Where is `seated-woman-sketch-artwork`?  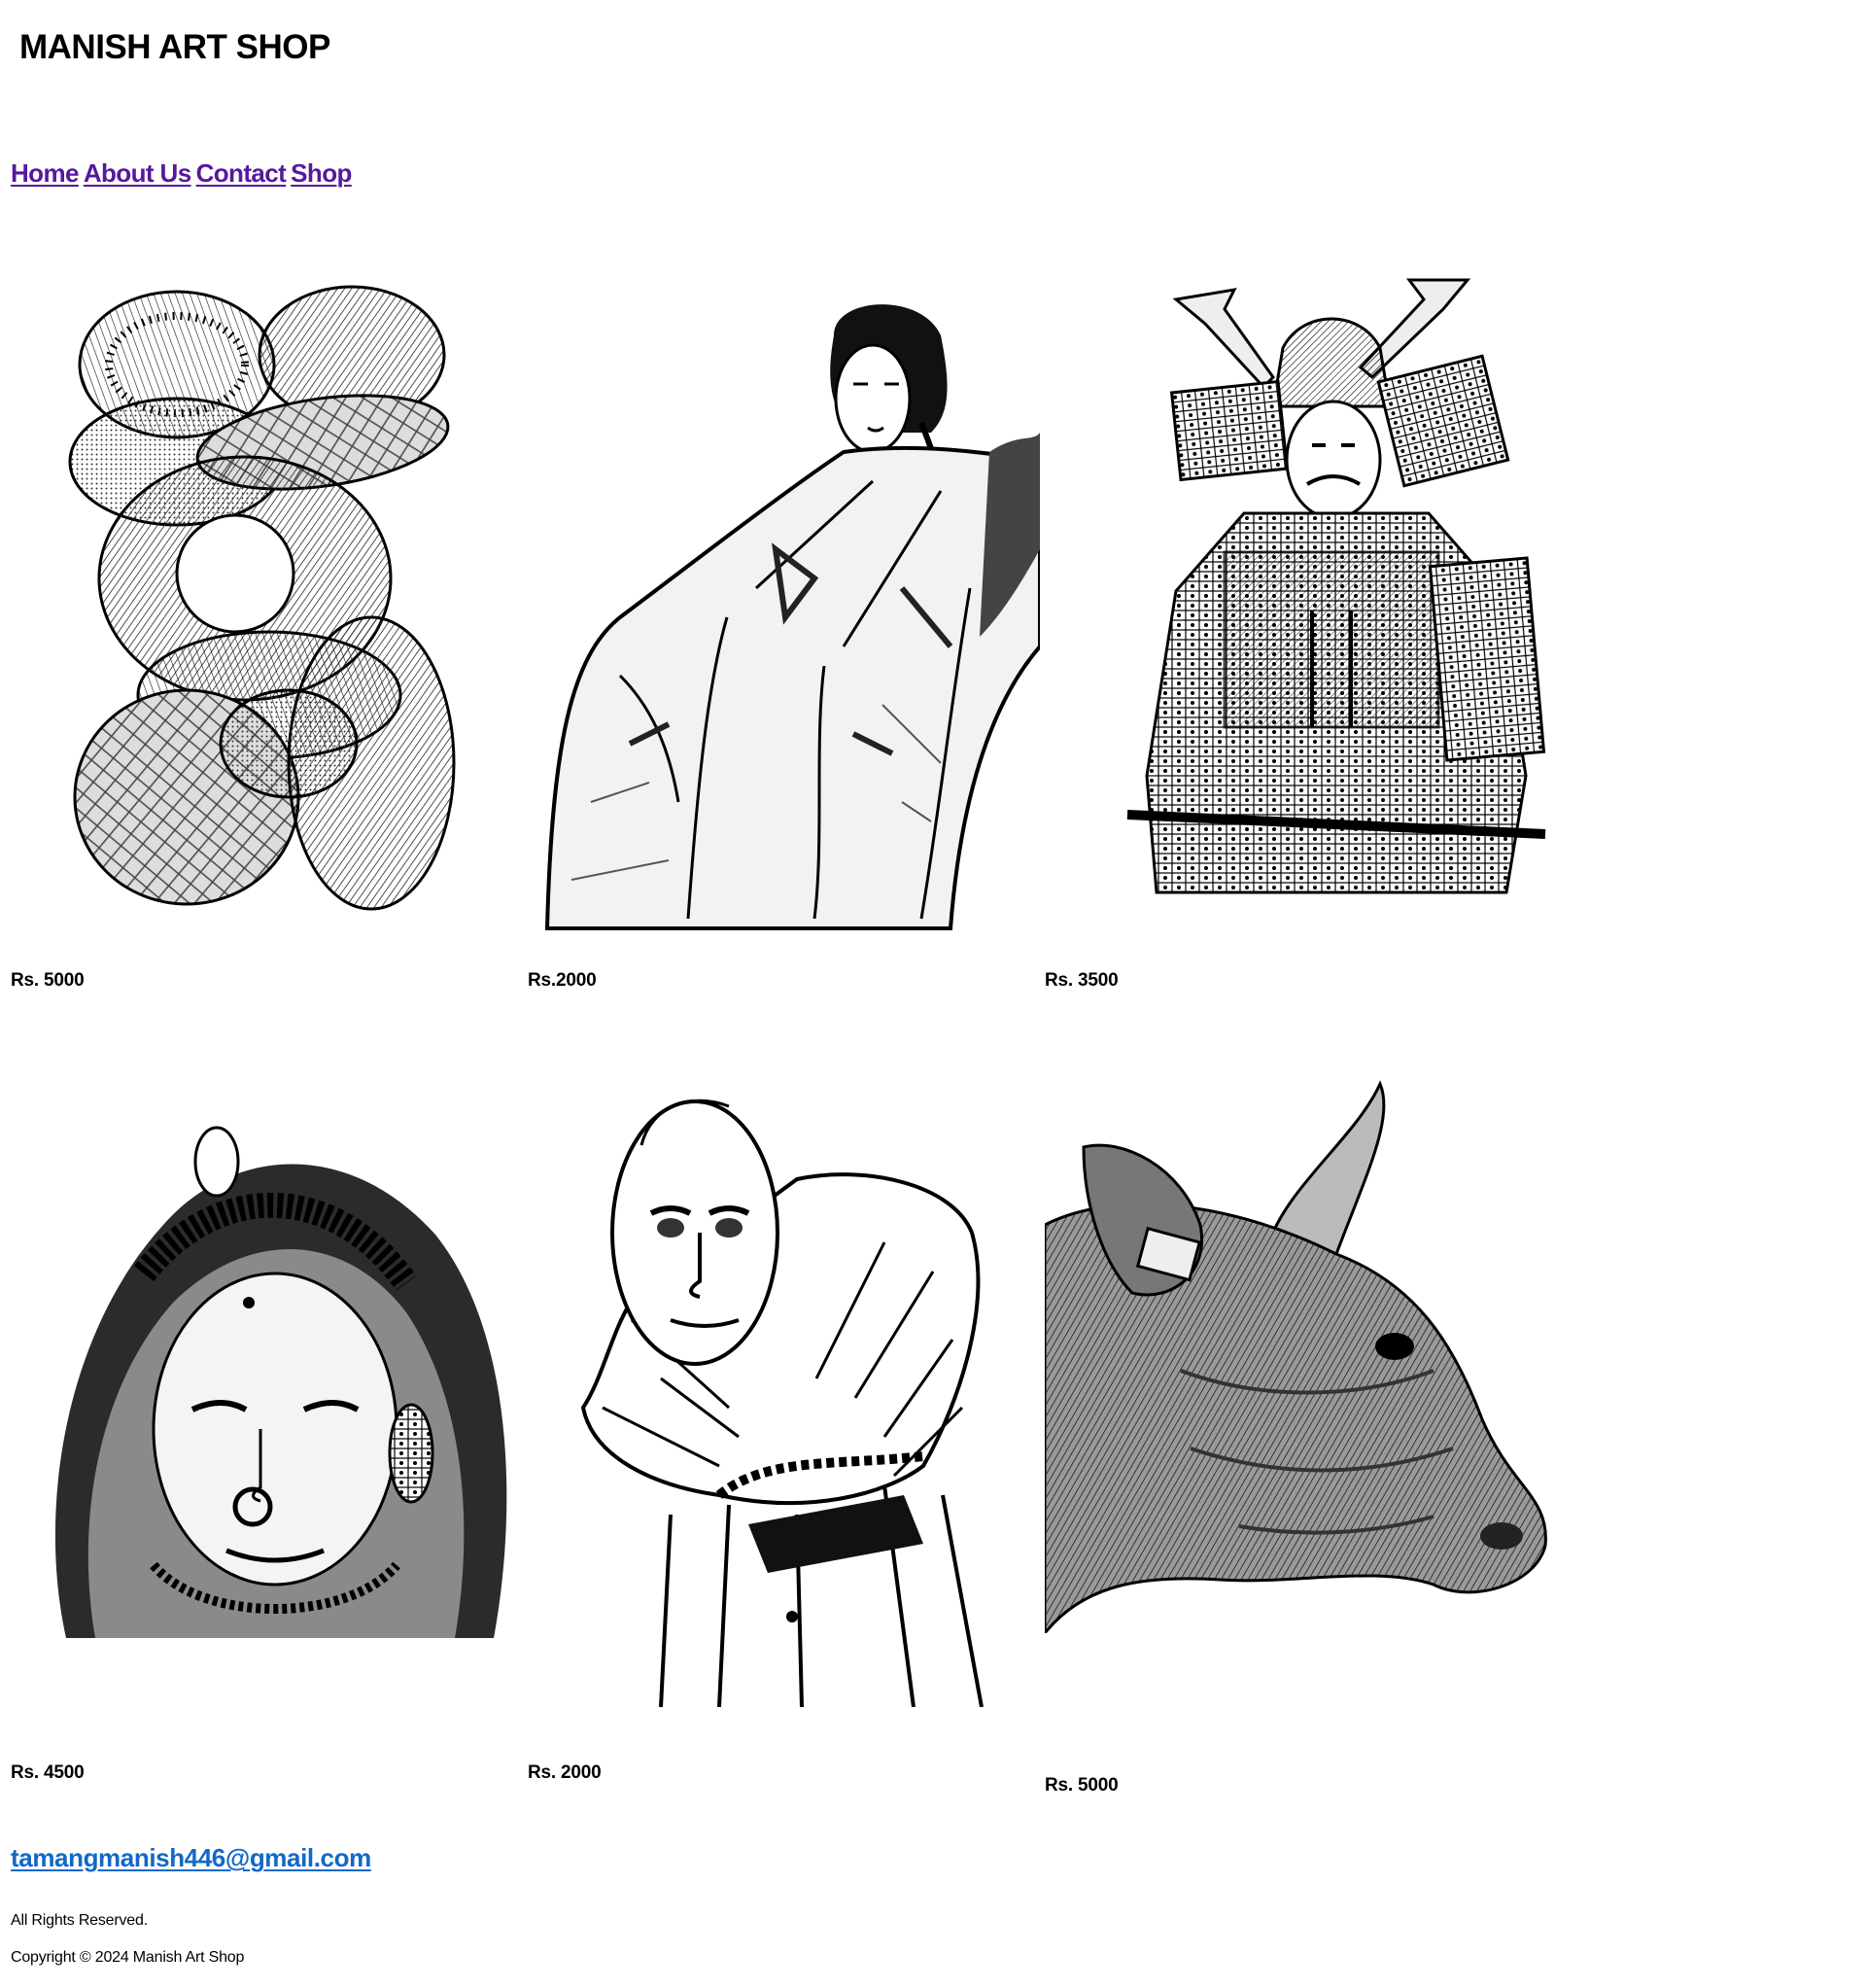 seated-woman-sketch-artwork is located at coordinates (786, 615).